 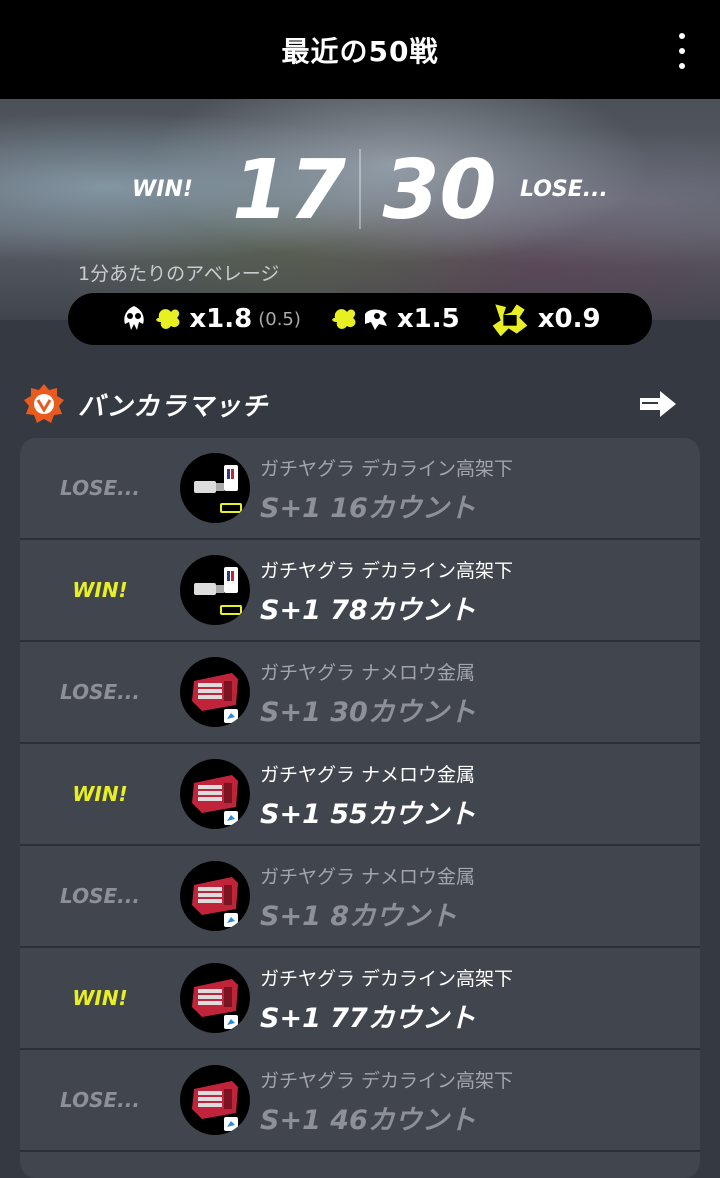 I want to click on app-header: 最近の50戦, so click(x=360, y=49).